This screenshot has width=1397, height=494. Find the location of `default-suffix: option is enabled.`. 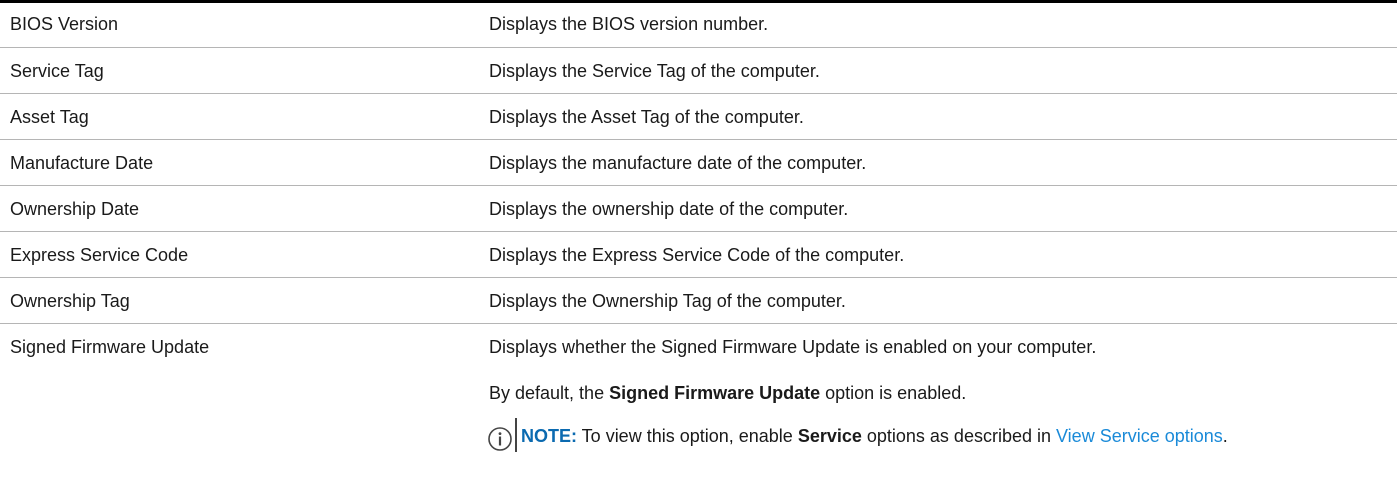

default-suffix: option is enabled. is located at coordinates (893, 393).